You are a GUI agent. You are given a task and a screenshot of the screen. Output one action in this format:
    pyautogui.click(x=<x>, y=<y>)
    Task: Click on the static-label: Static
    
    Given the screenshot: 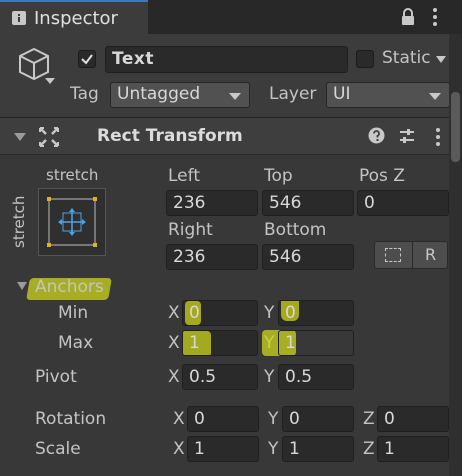 What is the action you would take?
    pyautogui.click(x=406, y=58)
    